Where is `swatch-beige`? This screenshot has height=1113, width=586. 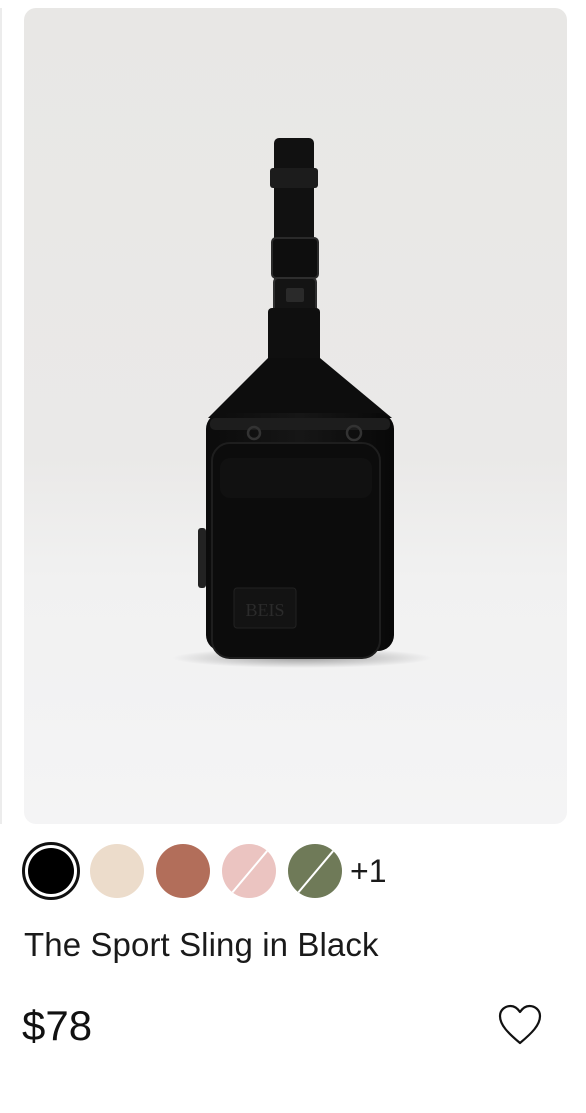 swatch-beige is located at coordinates (117, 871).